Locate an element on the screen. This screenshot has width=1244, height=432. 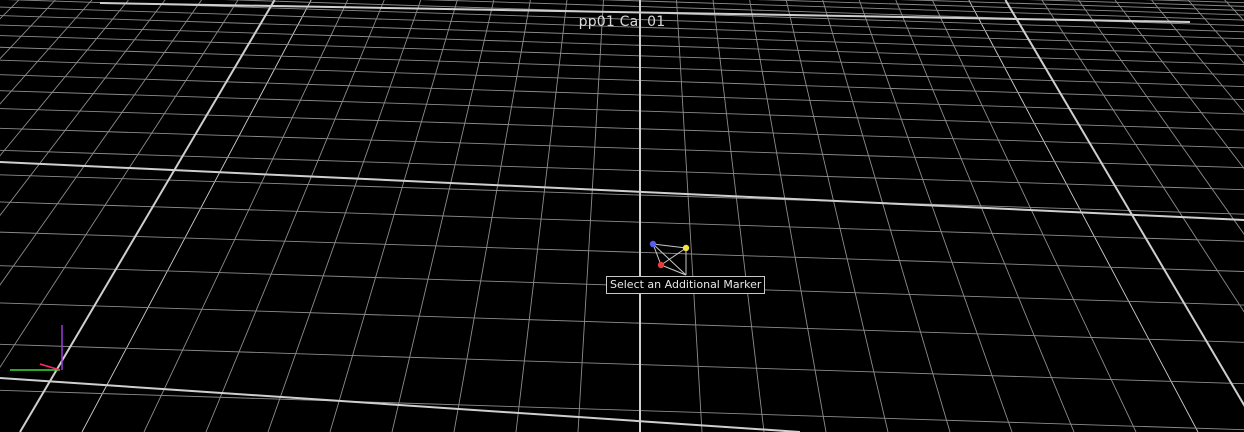
axis-gizmo is located at coordinates (36, 348).